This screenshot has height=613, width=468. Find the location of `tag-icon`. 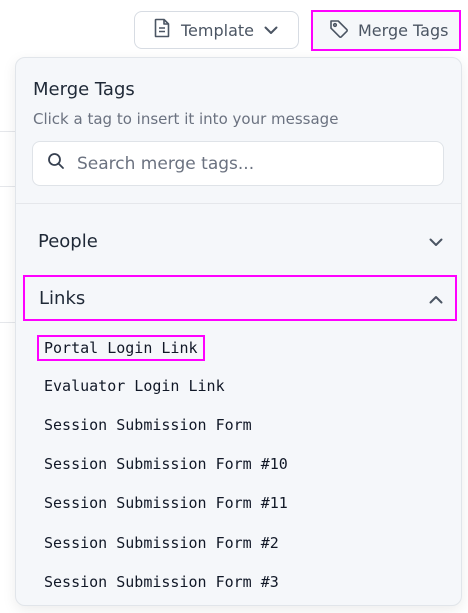

tag-icon is located at coordinates (339, 31).